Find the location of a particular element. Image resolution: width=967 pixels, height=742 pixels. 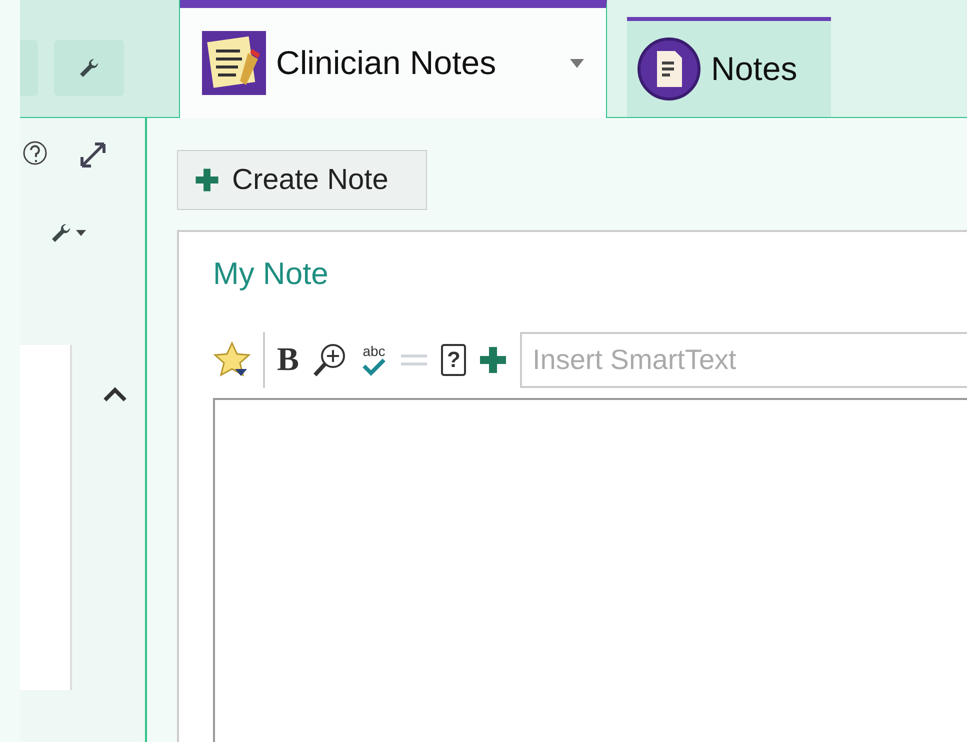

wrench-menu-button is located at coordinates (68, 233).